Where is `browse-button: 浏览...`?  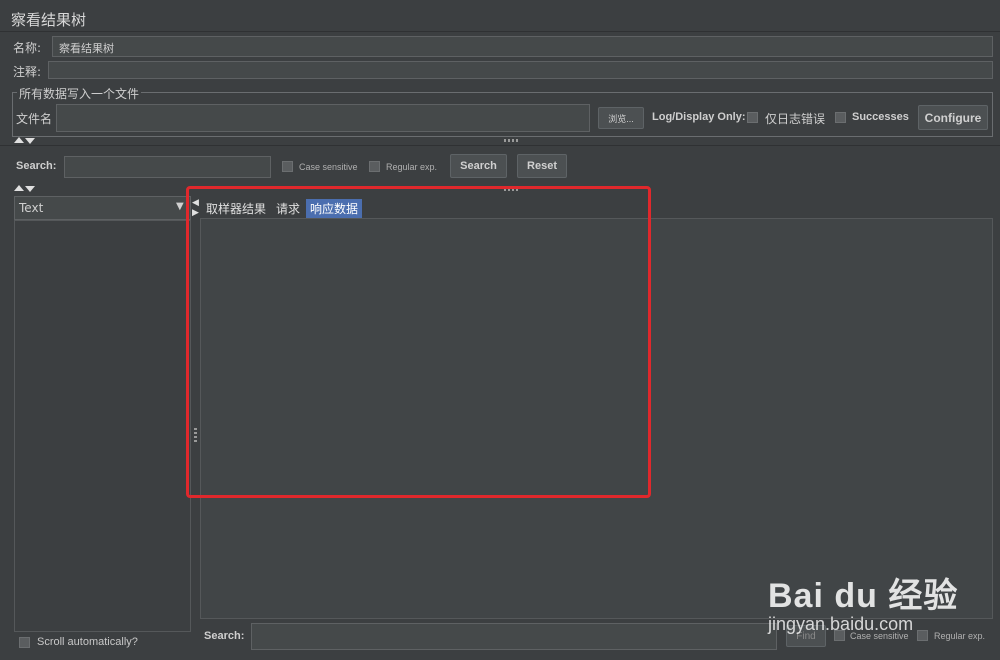
browse-button: 浏览... is located at coordinates (621, 118).